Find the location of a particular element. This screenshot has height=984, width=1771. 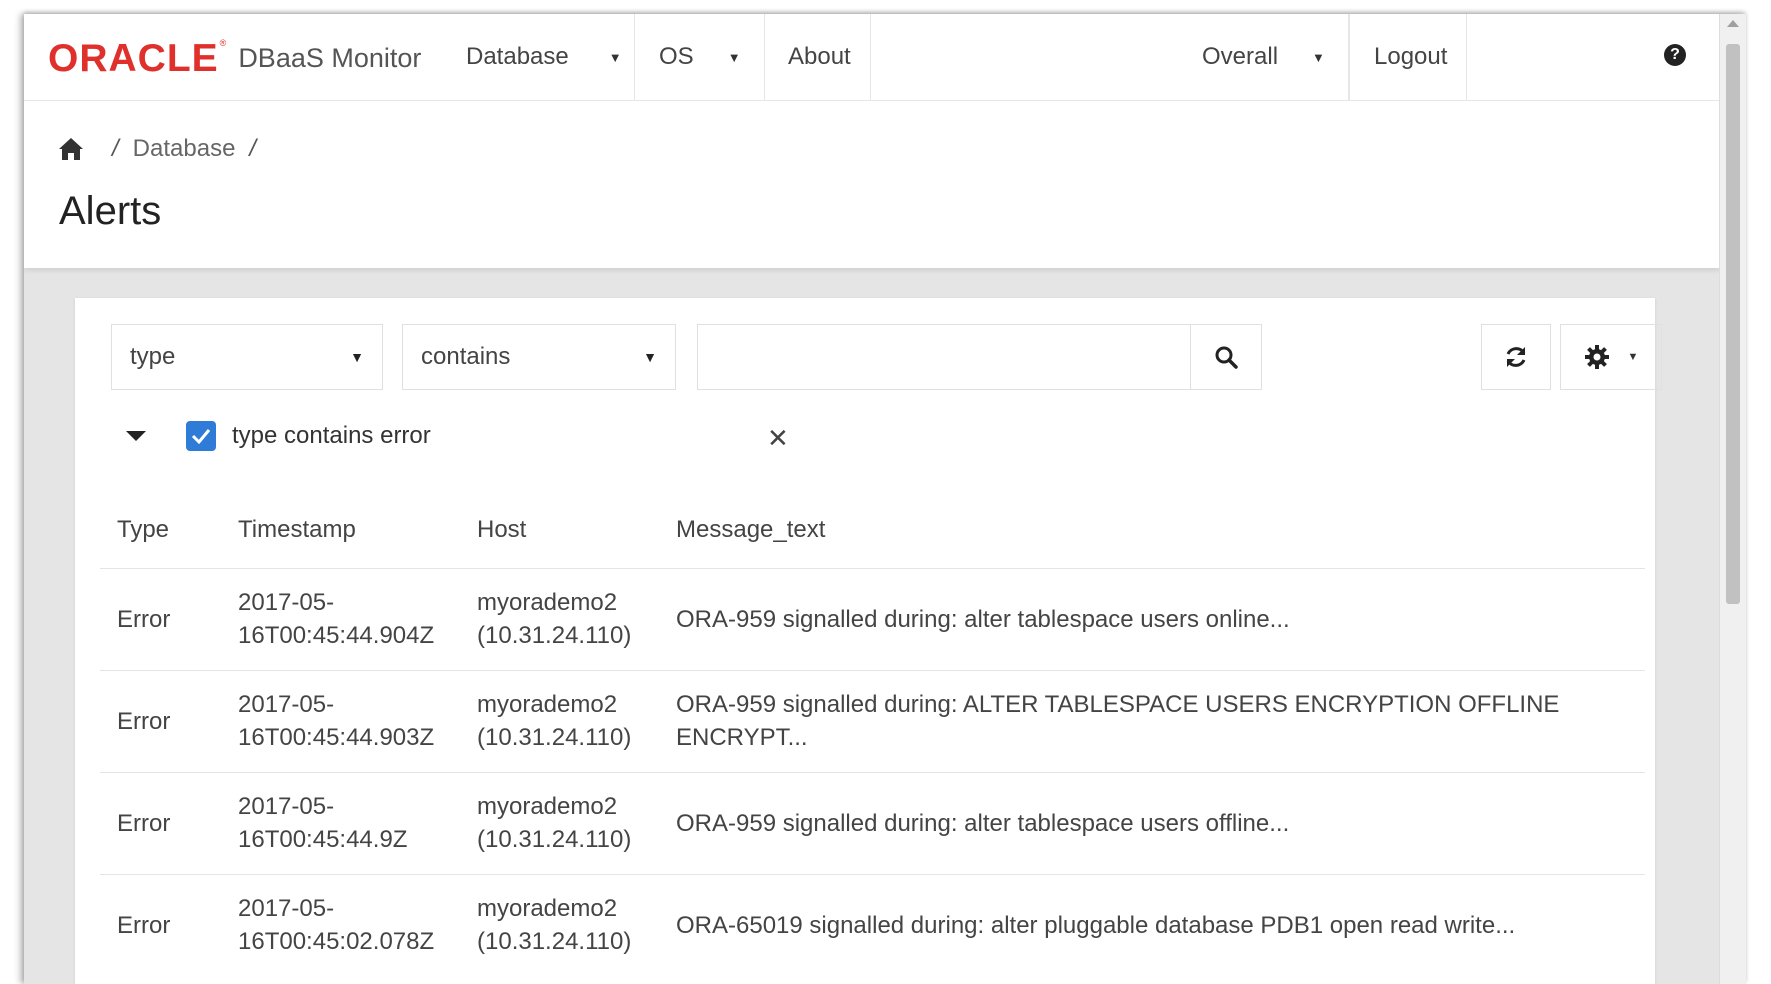

cell-timestamp: 2017-05- 16T00:45:44.903Z is located at coordinates (336, 721).